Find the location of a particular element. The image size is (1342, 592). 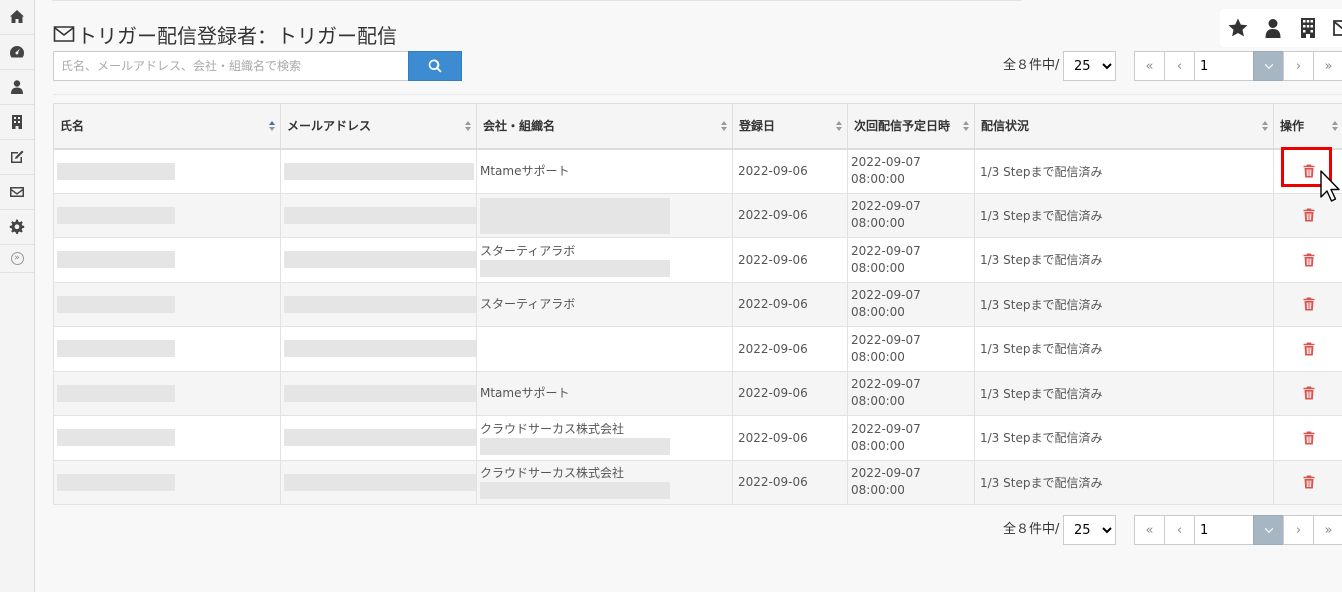

double-chevron-right-icon: » is located at coordinates (17, 258).